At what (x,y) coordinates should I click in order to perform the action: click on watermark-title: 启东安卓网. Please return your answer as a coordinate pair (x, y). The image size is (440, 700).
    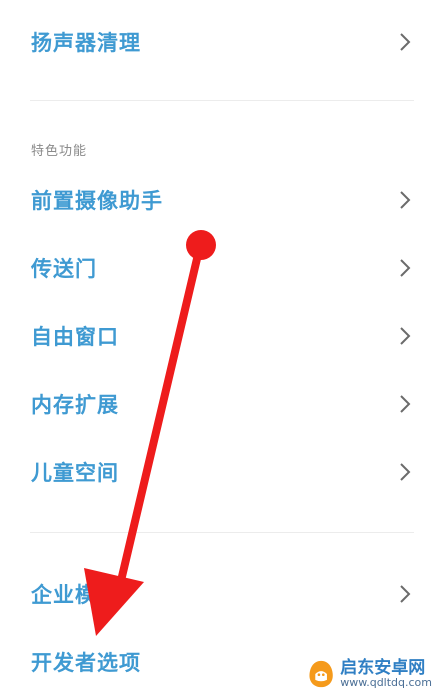
    Looking at the image, I should click on (383, 667).